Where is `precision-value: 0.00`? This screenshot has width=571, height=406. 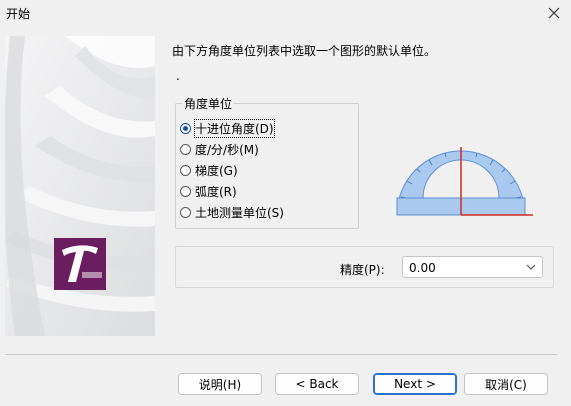 precision-value: 0.00 is located at coordinates (422, 268).